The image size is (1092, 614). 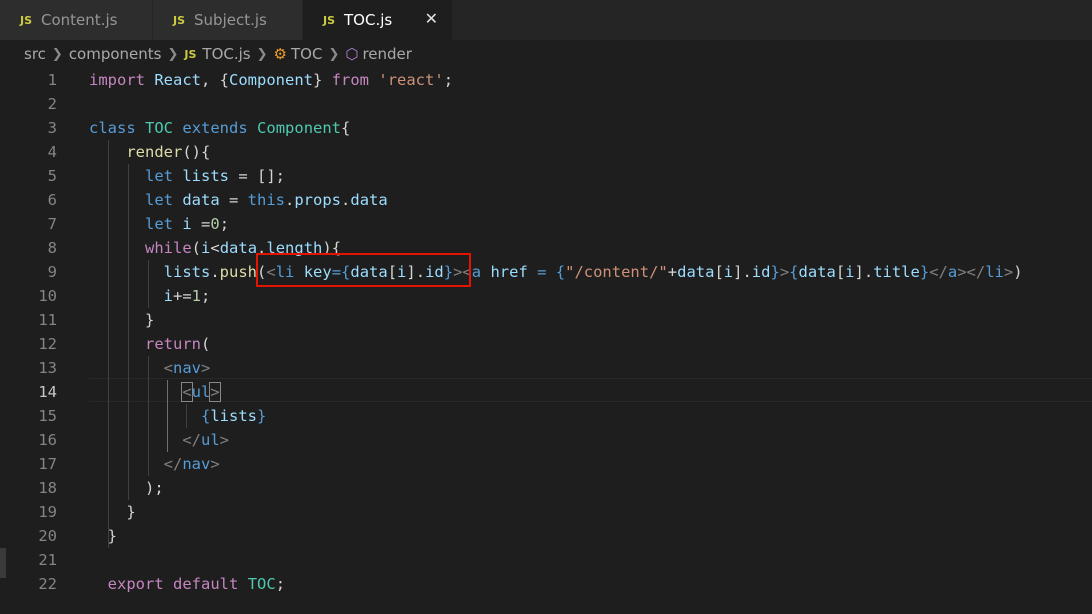 What do you see at coordinates (47, 560) in the screenshot?
I see `line-number: 21` at bounding box center [47, 560].